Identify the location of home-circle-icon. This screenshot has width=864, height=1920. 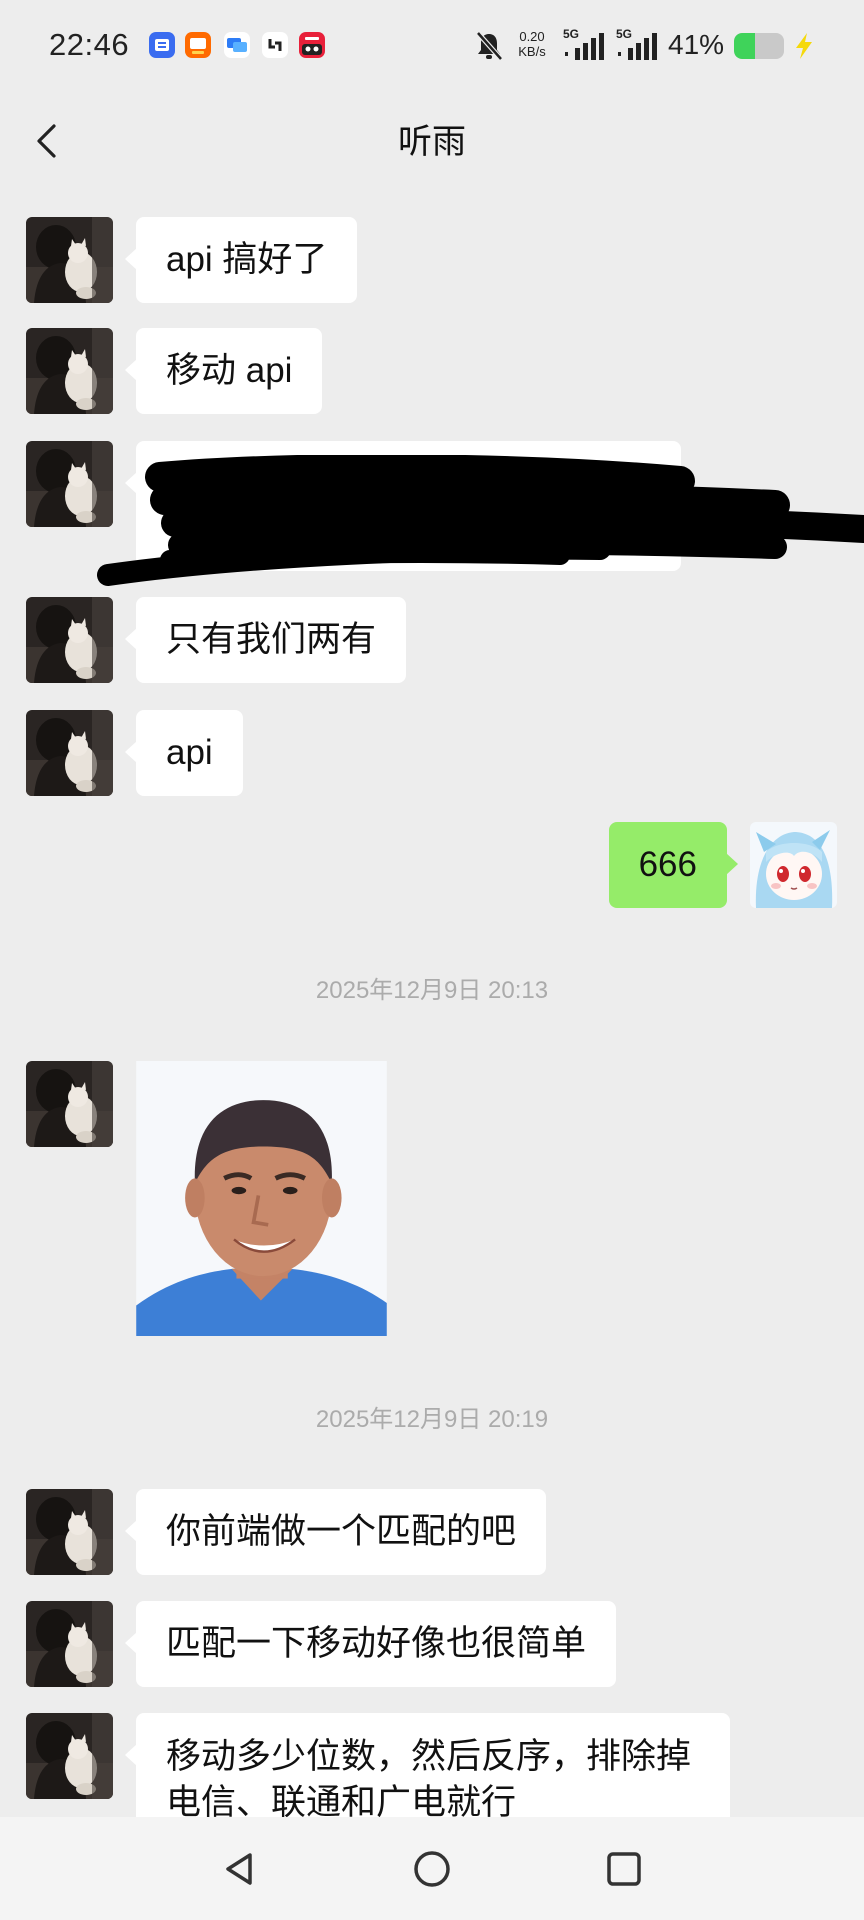
(432, 1869).